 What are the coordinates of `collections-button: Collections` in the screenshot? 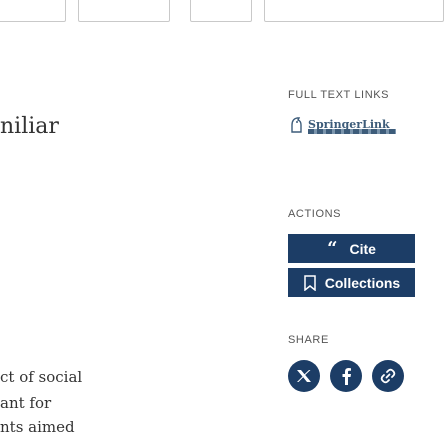 It's located at (351, 282).